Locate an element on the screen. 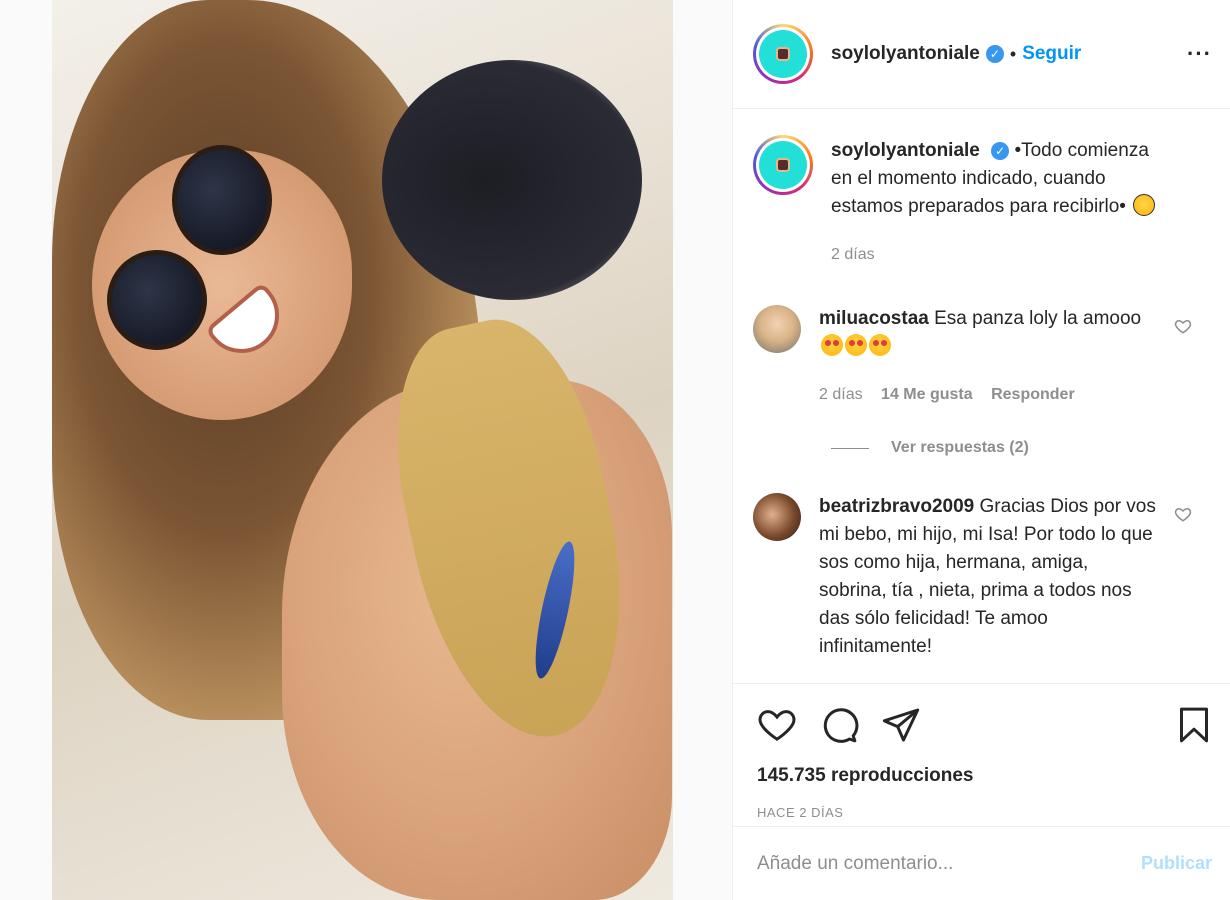  author-avatar is located at coordinates (783, 54).